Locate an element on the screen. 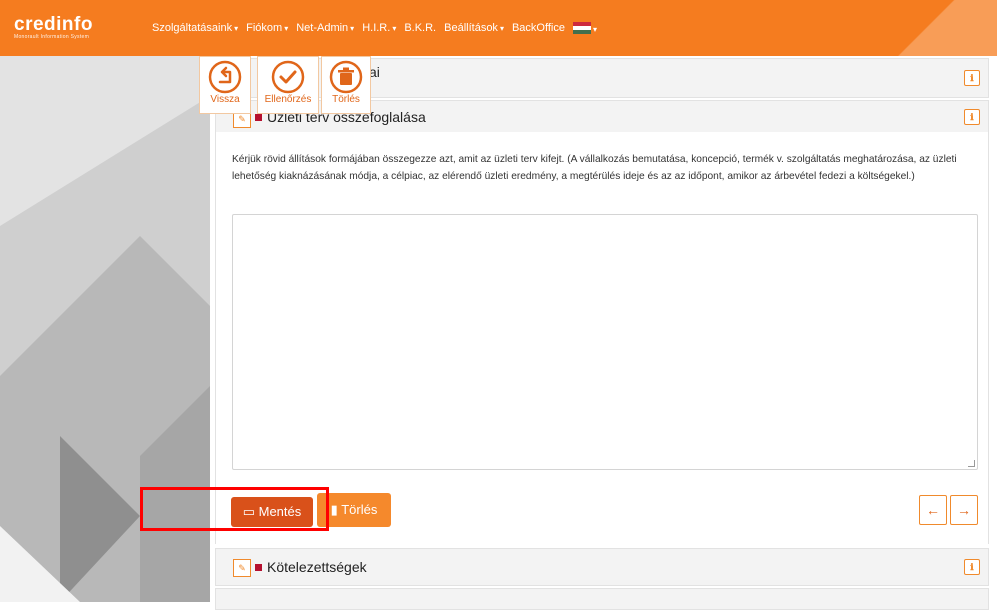 This screenshot has height=610, width=997. back-label: Vissza is located at coordinates (225, 99).